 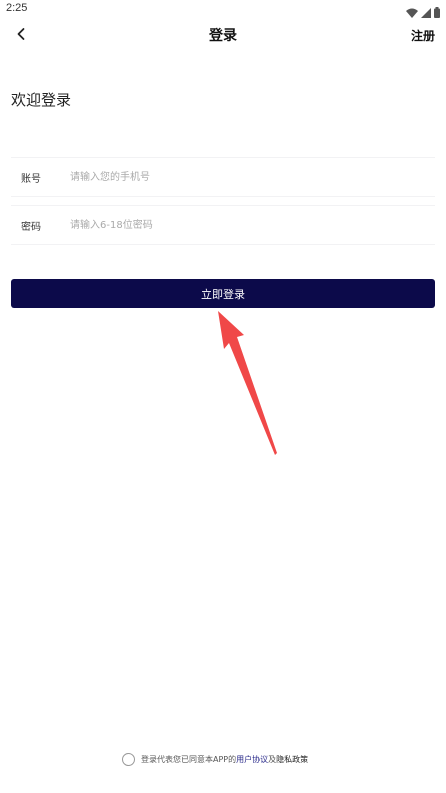 What do you see at coordinates (223, 293) in the screenshot?
I see `login-button: 立即登录` at bounding box center [223, 293].